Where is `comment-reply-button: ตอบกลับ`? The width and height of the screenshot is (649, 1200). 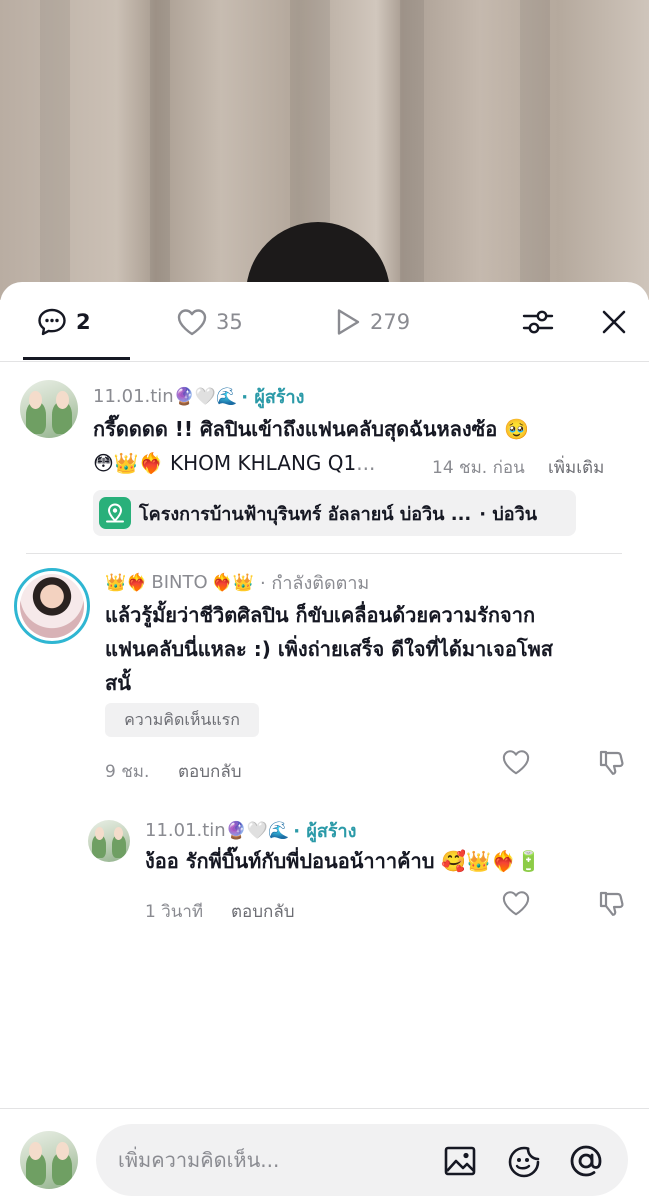 comment-reply-button: ตอบกลับ is located at coordinates (210, 771).